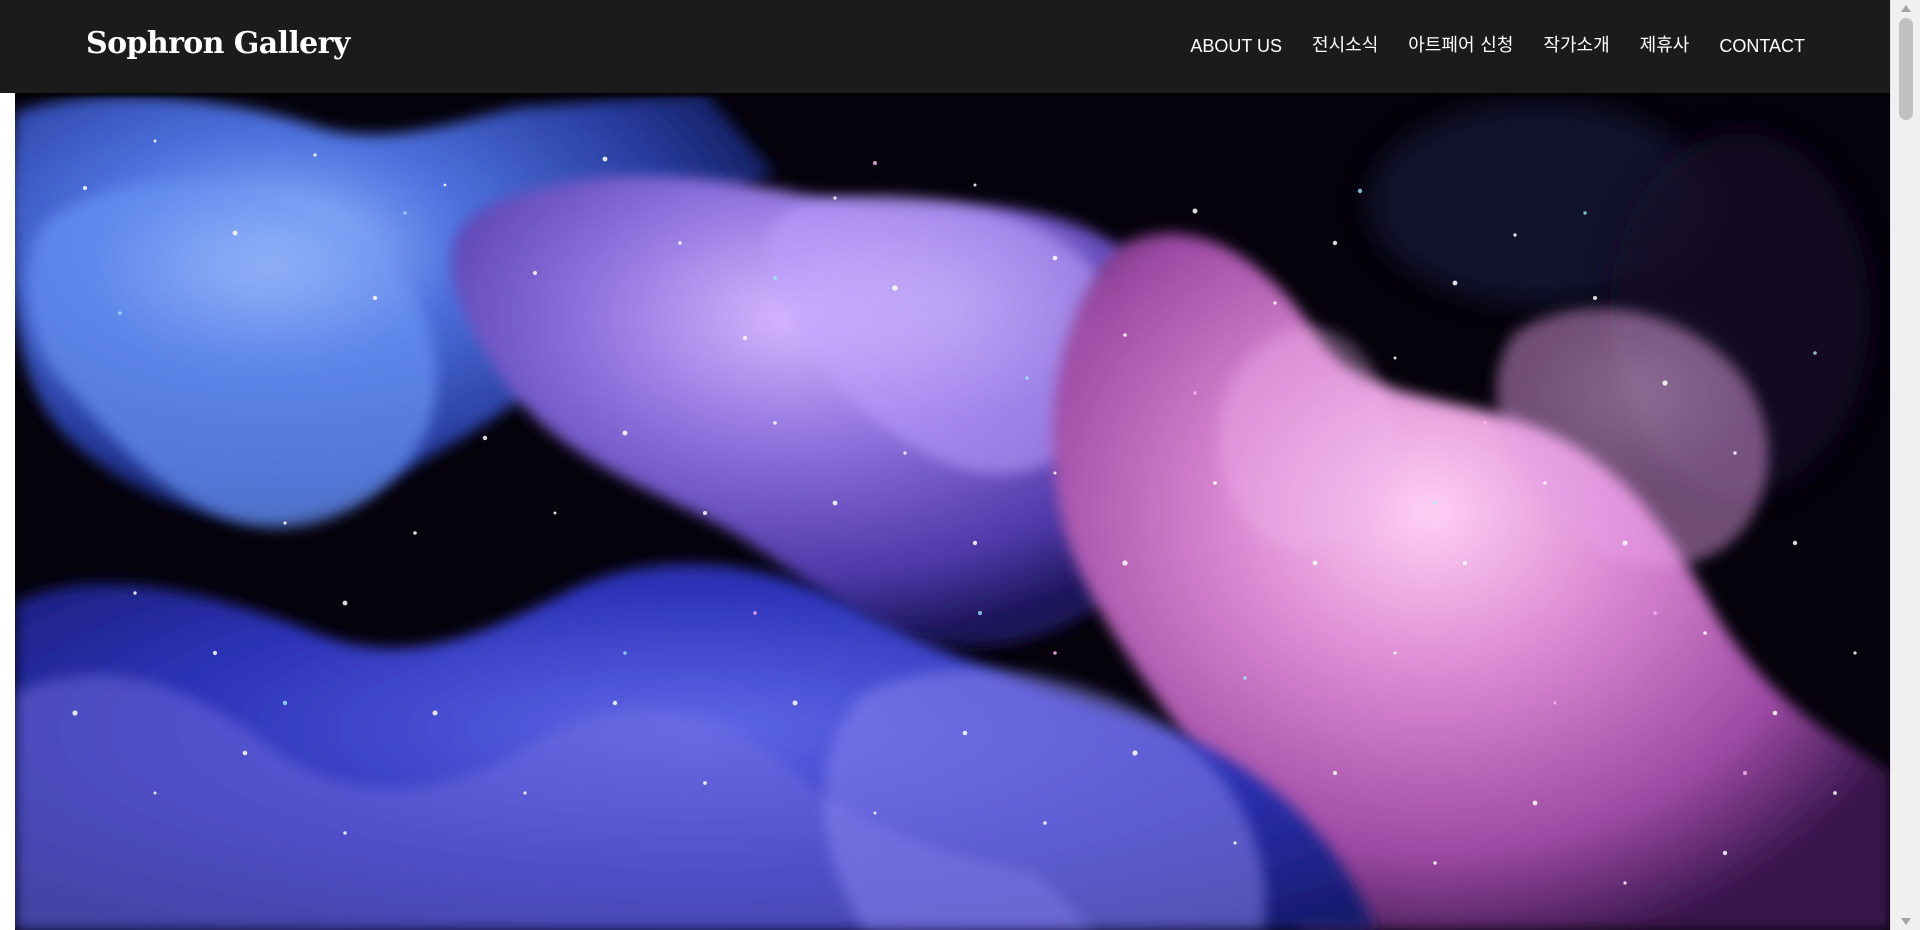 The image size is (1920, 930). I want to click on scrollbar-thumb, so click(1906, 69).